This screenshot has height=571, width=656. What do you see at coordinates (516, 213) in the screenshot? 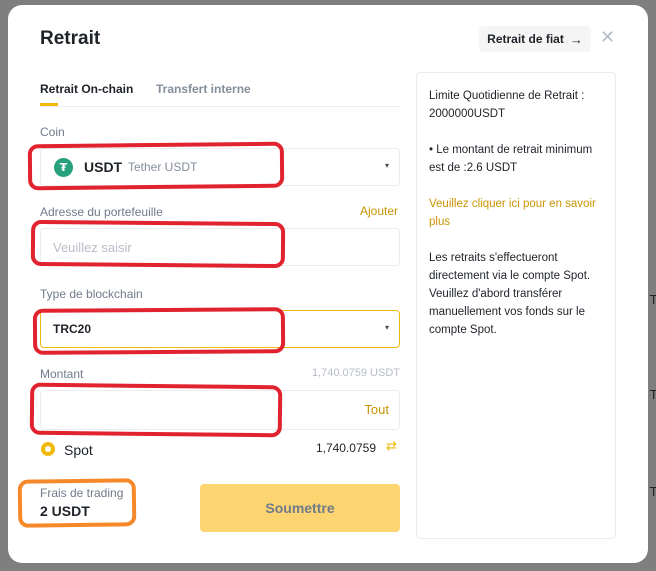
I see `learn-more-link: Veuillez cliquer ici pour en savoir plus` at bounding box center [516, 213].